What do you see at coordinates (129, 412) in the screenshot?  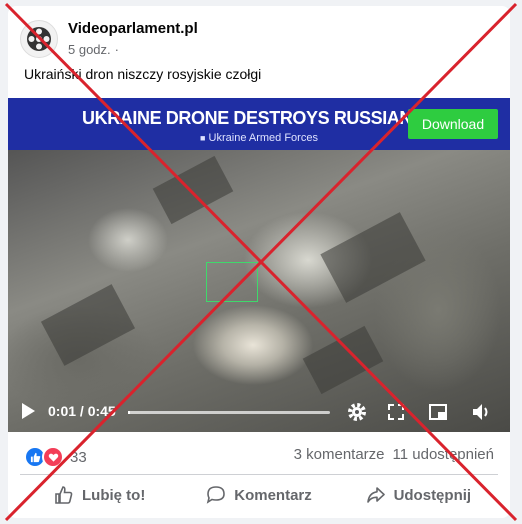 I see `video-progress-fill` at bounding box center [129, 412].